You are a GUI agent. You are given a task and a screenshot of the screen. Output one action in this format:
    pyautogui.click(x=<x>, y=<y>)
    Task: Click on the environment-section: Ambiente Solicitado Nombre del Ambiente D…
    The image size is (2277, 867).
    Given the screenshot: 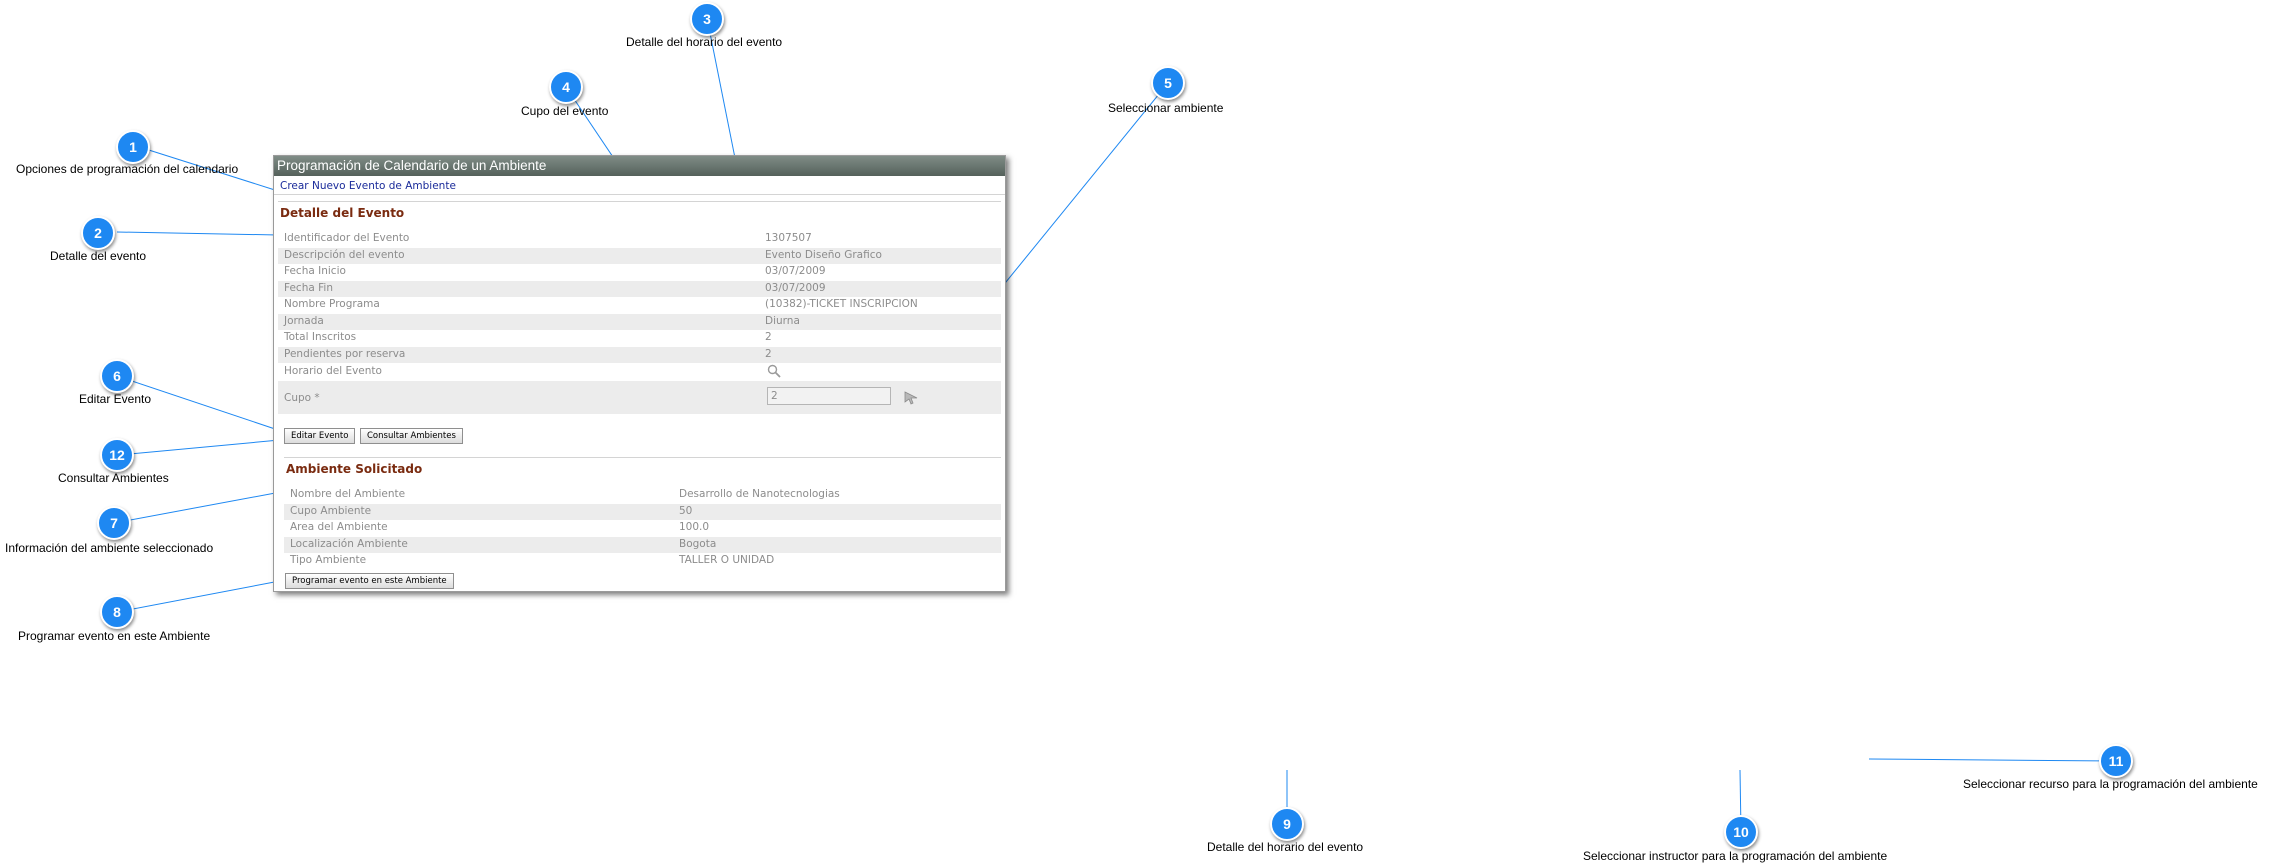 What is the action you would take?
    pyautogui.click(x=642, y=511)
    